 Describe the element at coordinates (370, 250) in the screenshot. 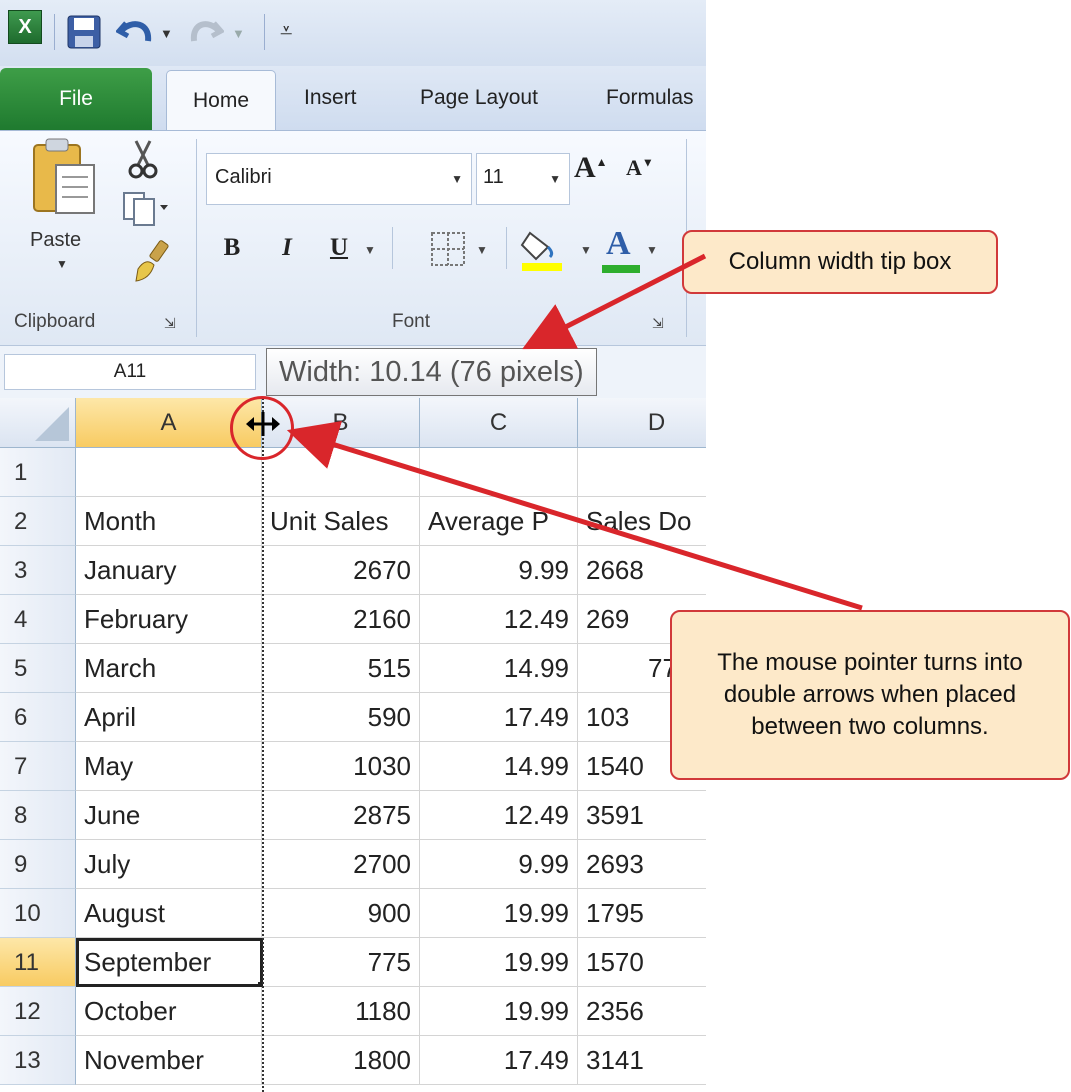

I see `underline-dropdown-icon: ▼` at that location.